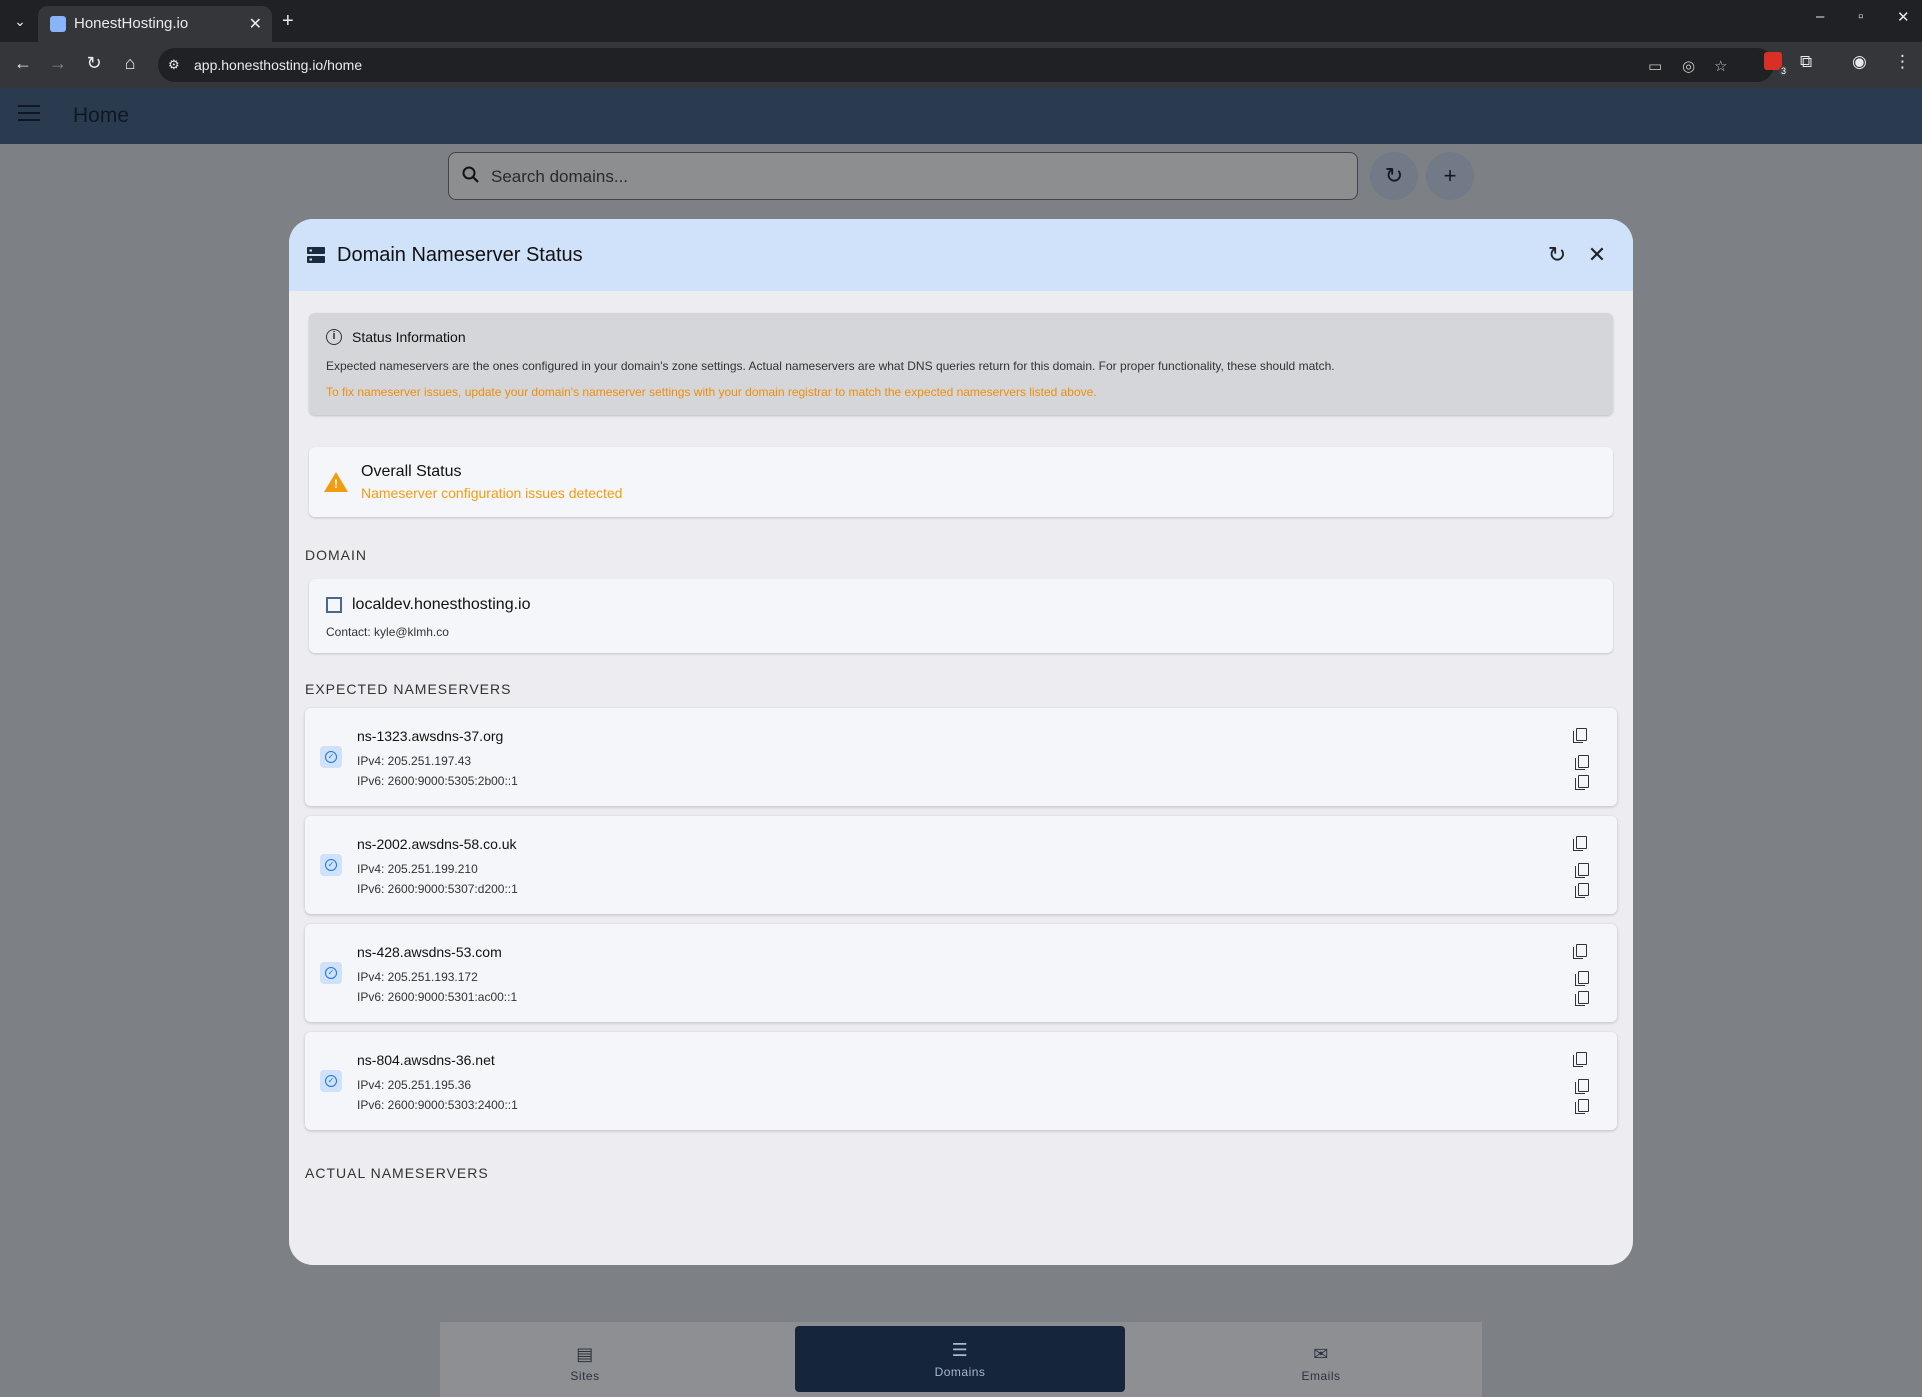 This screenshot has width=1922, height=1397. I want to click on url-text: app.honesthosting.io/home, so click(278, 65).